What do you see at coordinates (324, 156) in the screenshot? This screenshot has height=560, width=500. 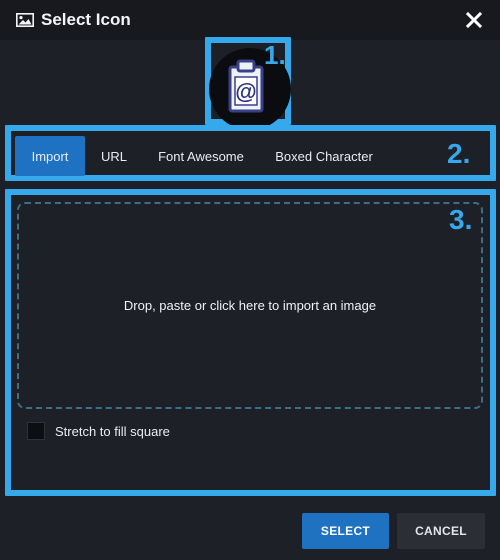 I see `tab-boxed-character: Boxed Character` at bounding box center [324, 156].